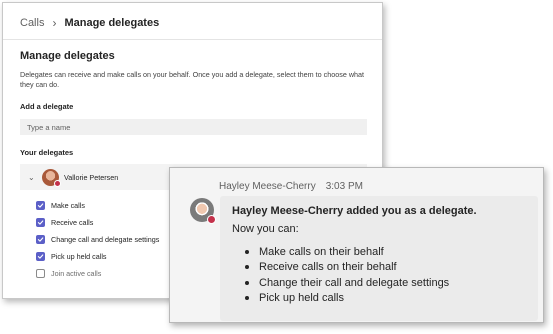 Image resolution: width=553 pixels, height=334 pixels. I want to click on permission-label: Receive calls, so click(72, 222).